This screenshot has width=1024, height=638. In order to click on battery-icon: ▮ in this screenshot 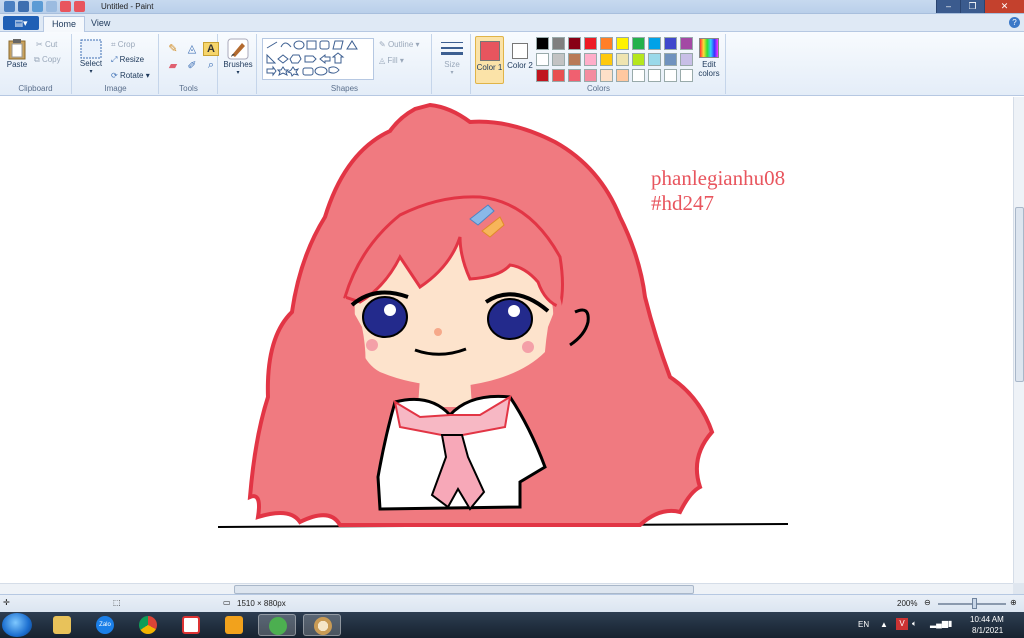, I will do `click(950, 623)`.